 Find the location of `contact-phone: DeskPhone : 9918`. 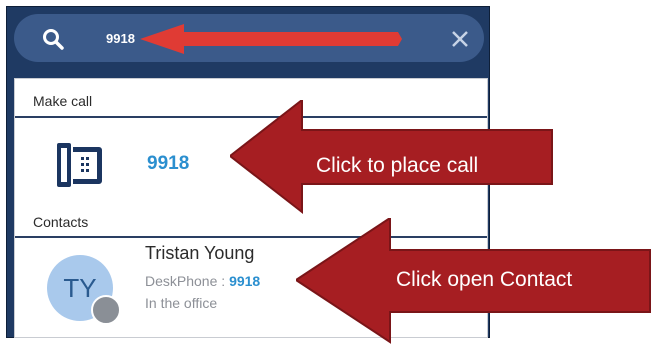

contact-phone: DeskPhone : 9918 is located at coordinates (202, 281).